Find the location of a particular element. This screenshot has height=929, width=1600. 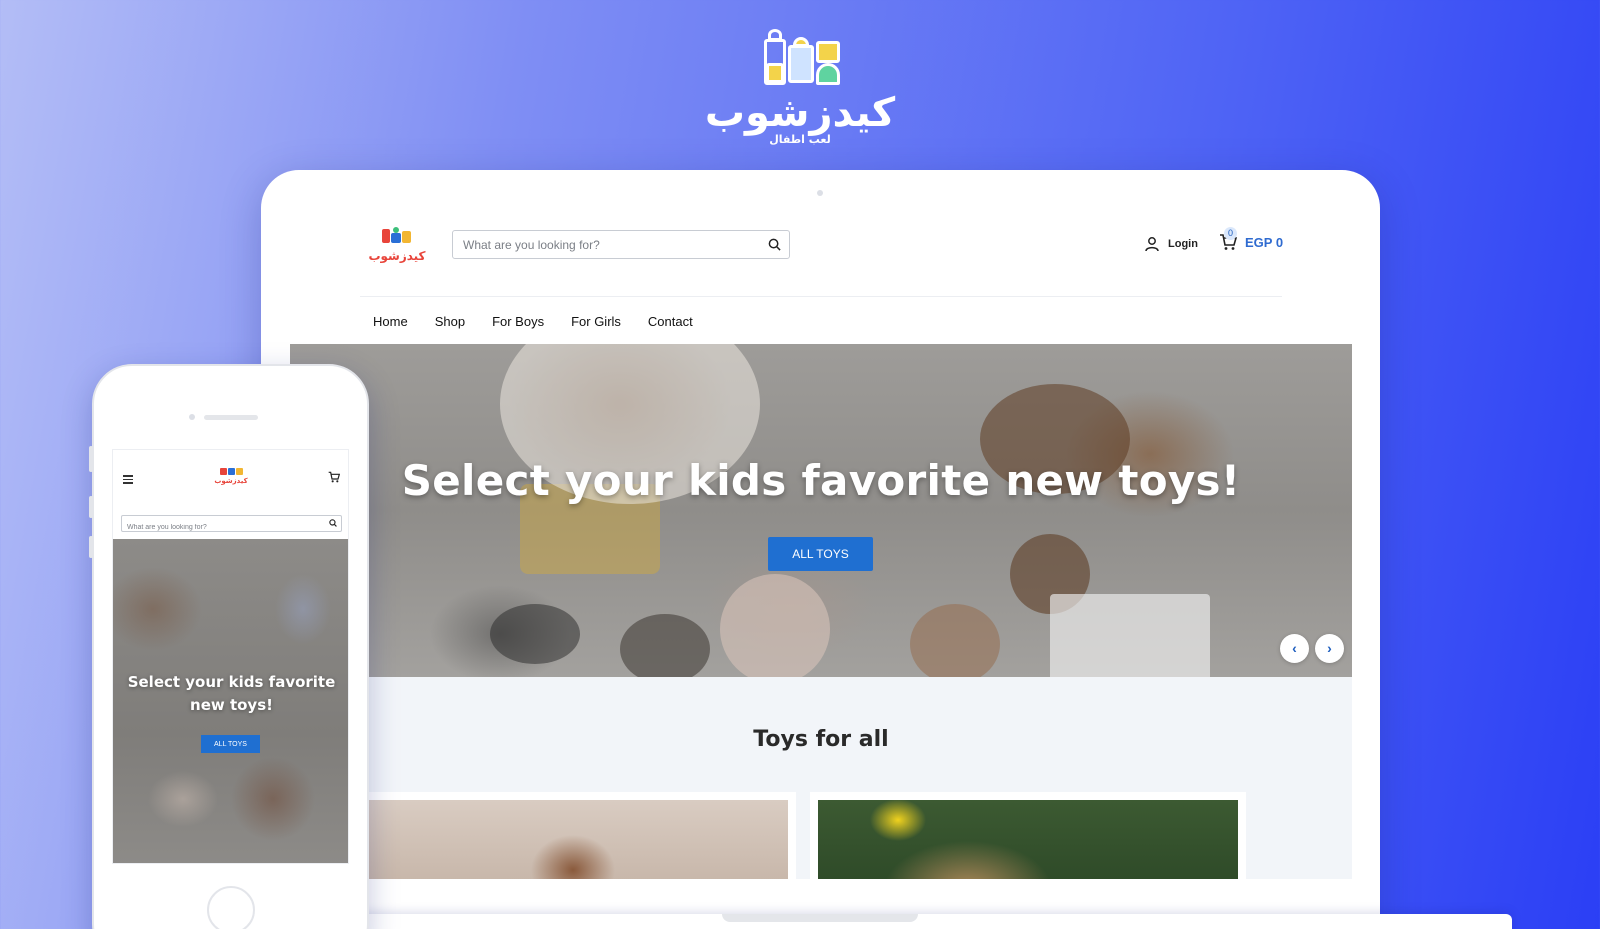

cart-count-badge: 0 is located at coordinates (1230, 233).